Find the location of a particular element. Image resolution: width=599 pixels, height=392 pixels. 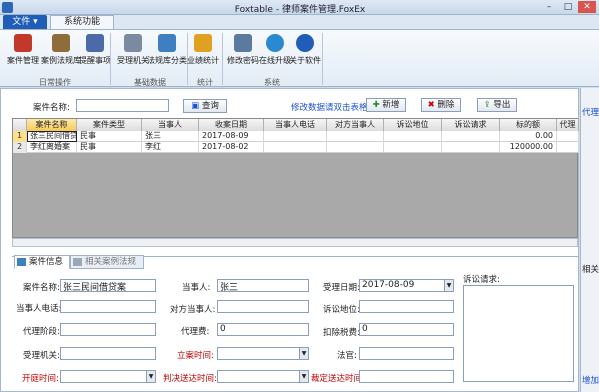

delete-button: ✖ 删除 is located at coordinates (441, 105).